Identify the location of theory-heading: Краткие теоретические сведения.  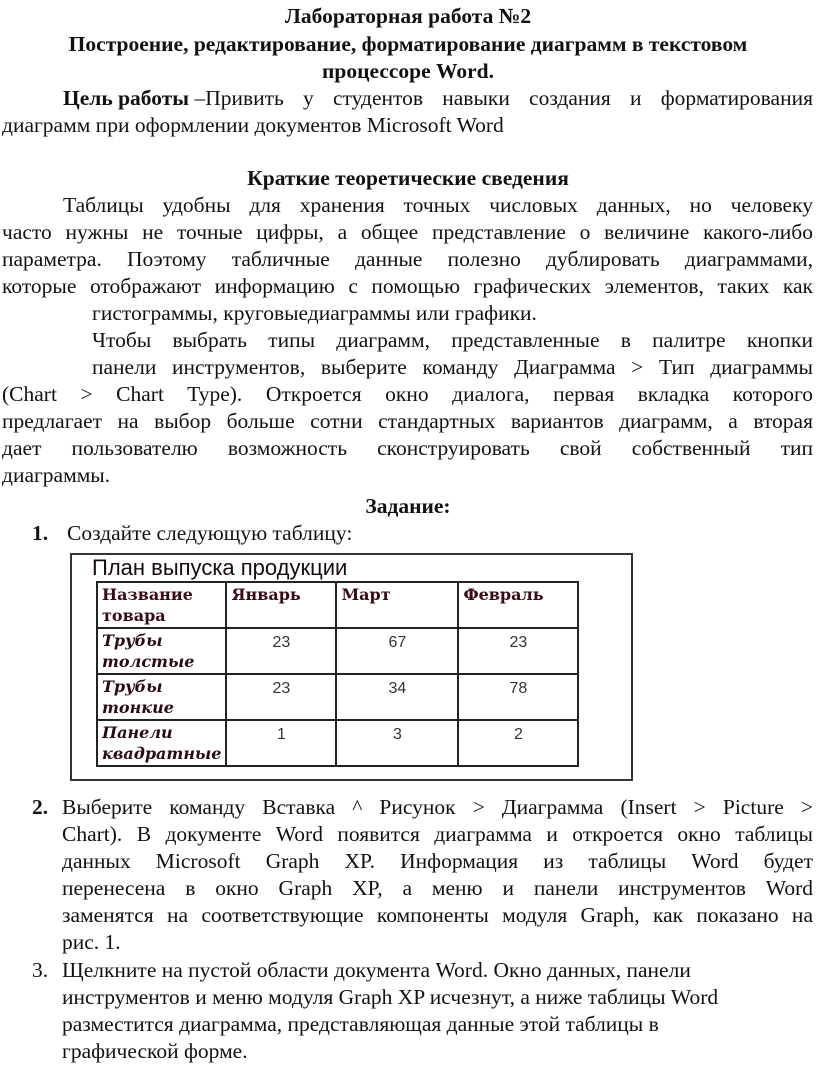
(408, 178).